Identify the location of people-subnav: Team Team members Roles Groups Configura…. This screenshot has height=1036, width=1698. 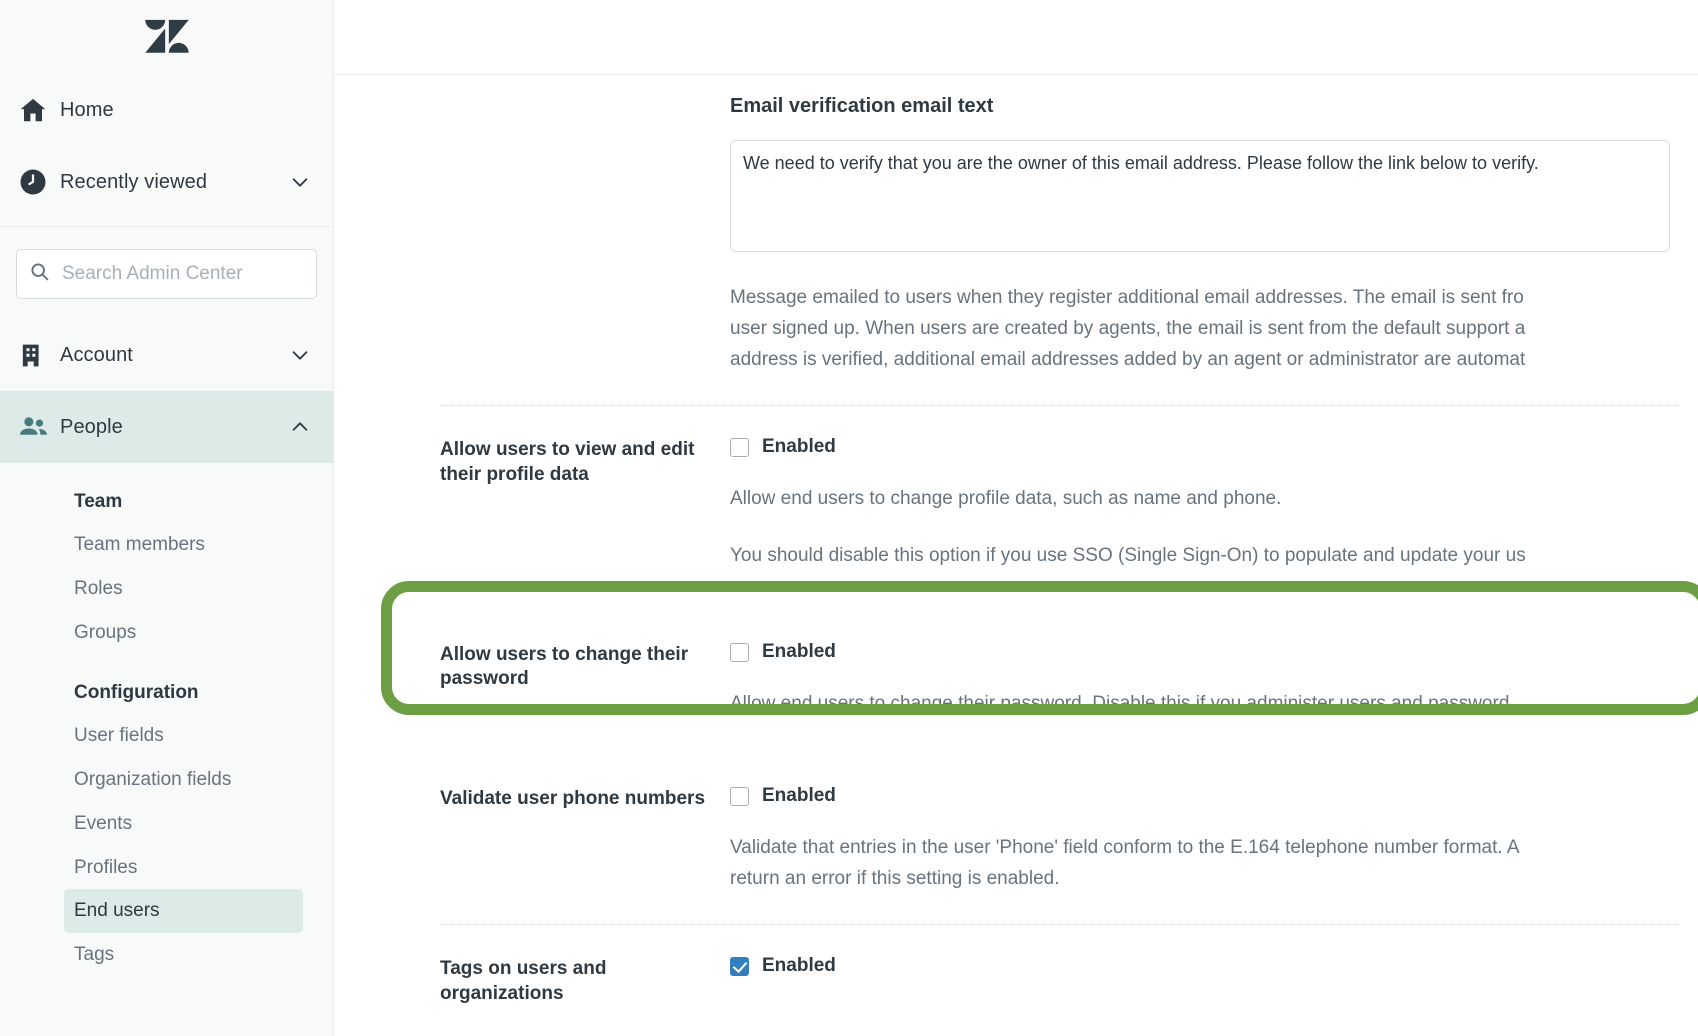
(166, 720).